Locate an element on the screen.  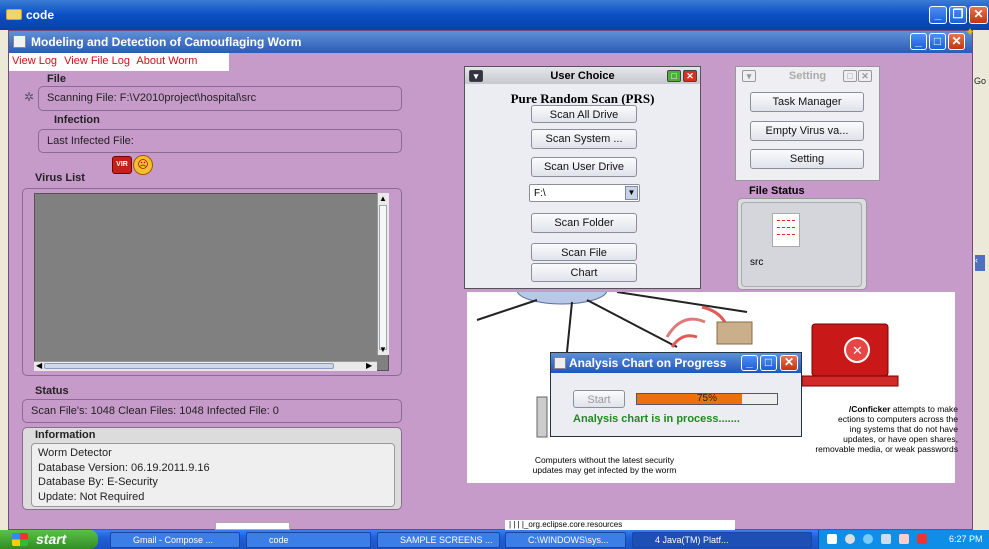
scan-folder-button: Scan Folder is located at coordinates (584, 223).